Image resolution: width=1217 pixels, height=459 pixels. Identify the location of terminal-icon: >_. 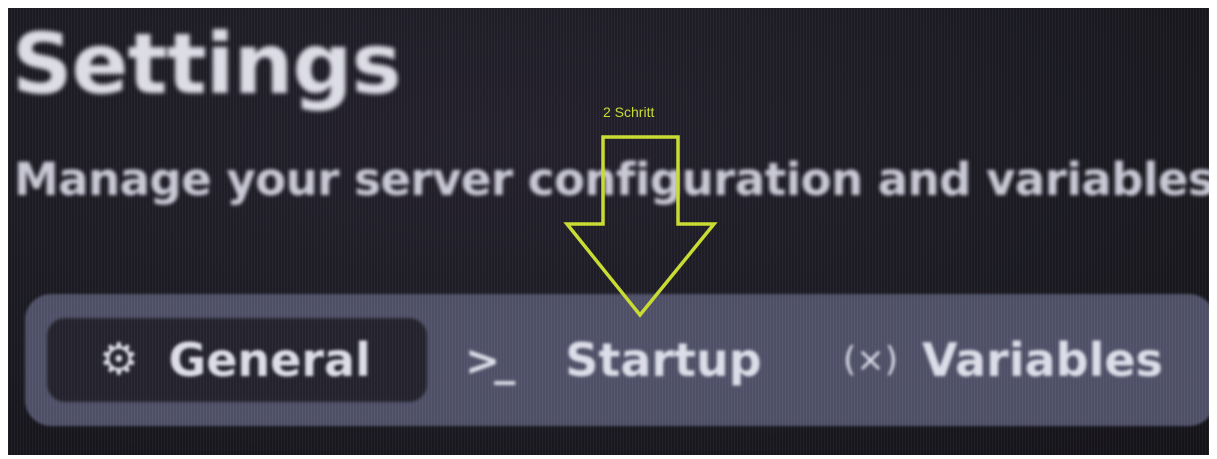
(490, 360).